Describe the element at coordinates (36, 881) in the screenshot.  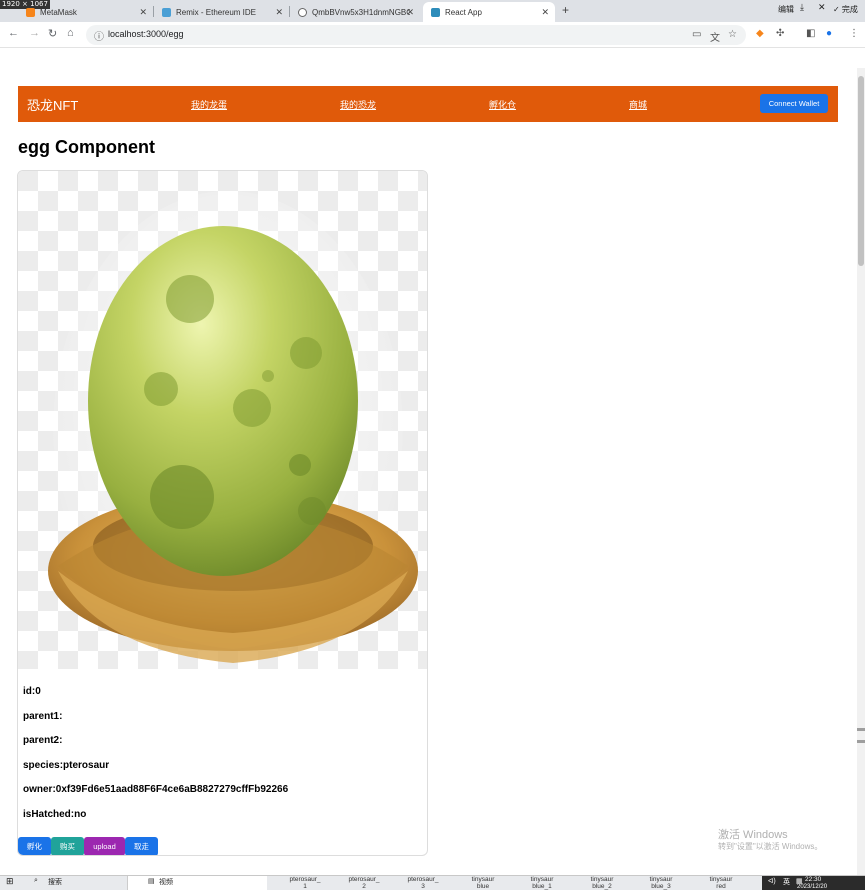
I see `taskbar-search-icon: ⌕` at that location.